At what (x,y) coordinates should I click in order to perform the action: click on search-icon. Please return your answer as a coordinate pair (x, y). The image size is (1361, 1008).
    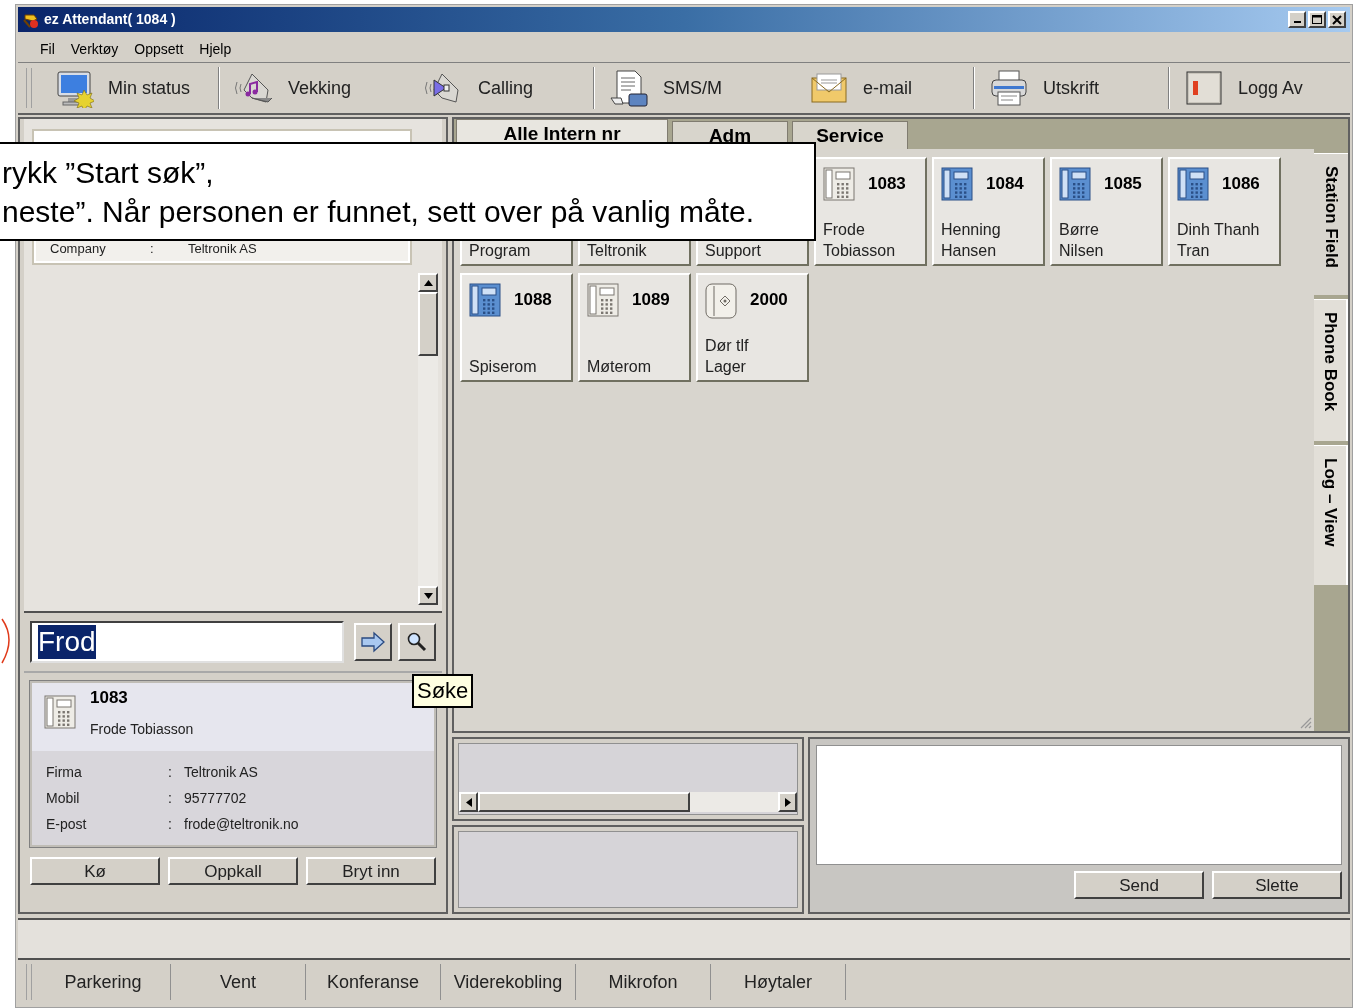
    Looking at the image, I should click on (417, 642).